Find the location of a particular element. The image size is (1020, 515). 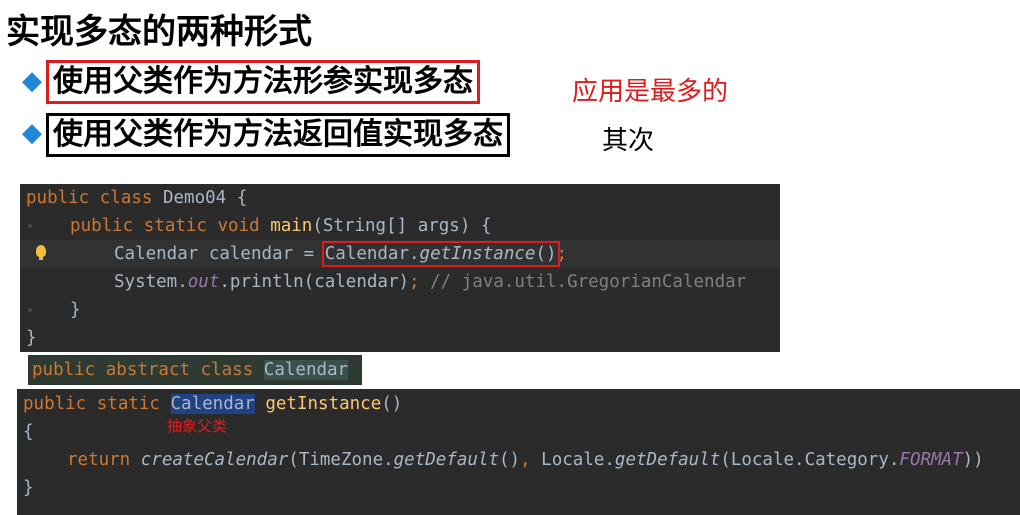

code-line-2: public static void main(String[] args) { is located at coordinates (280, 226).